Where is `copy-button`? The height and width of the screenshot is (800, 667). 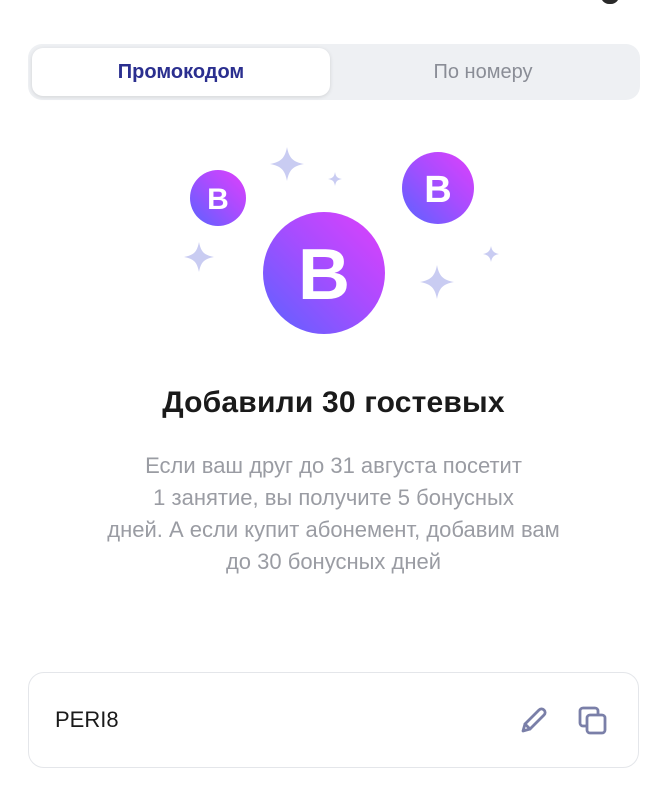
copy-button is located at coordinates (593, 721).